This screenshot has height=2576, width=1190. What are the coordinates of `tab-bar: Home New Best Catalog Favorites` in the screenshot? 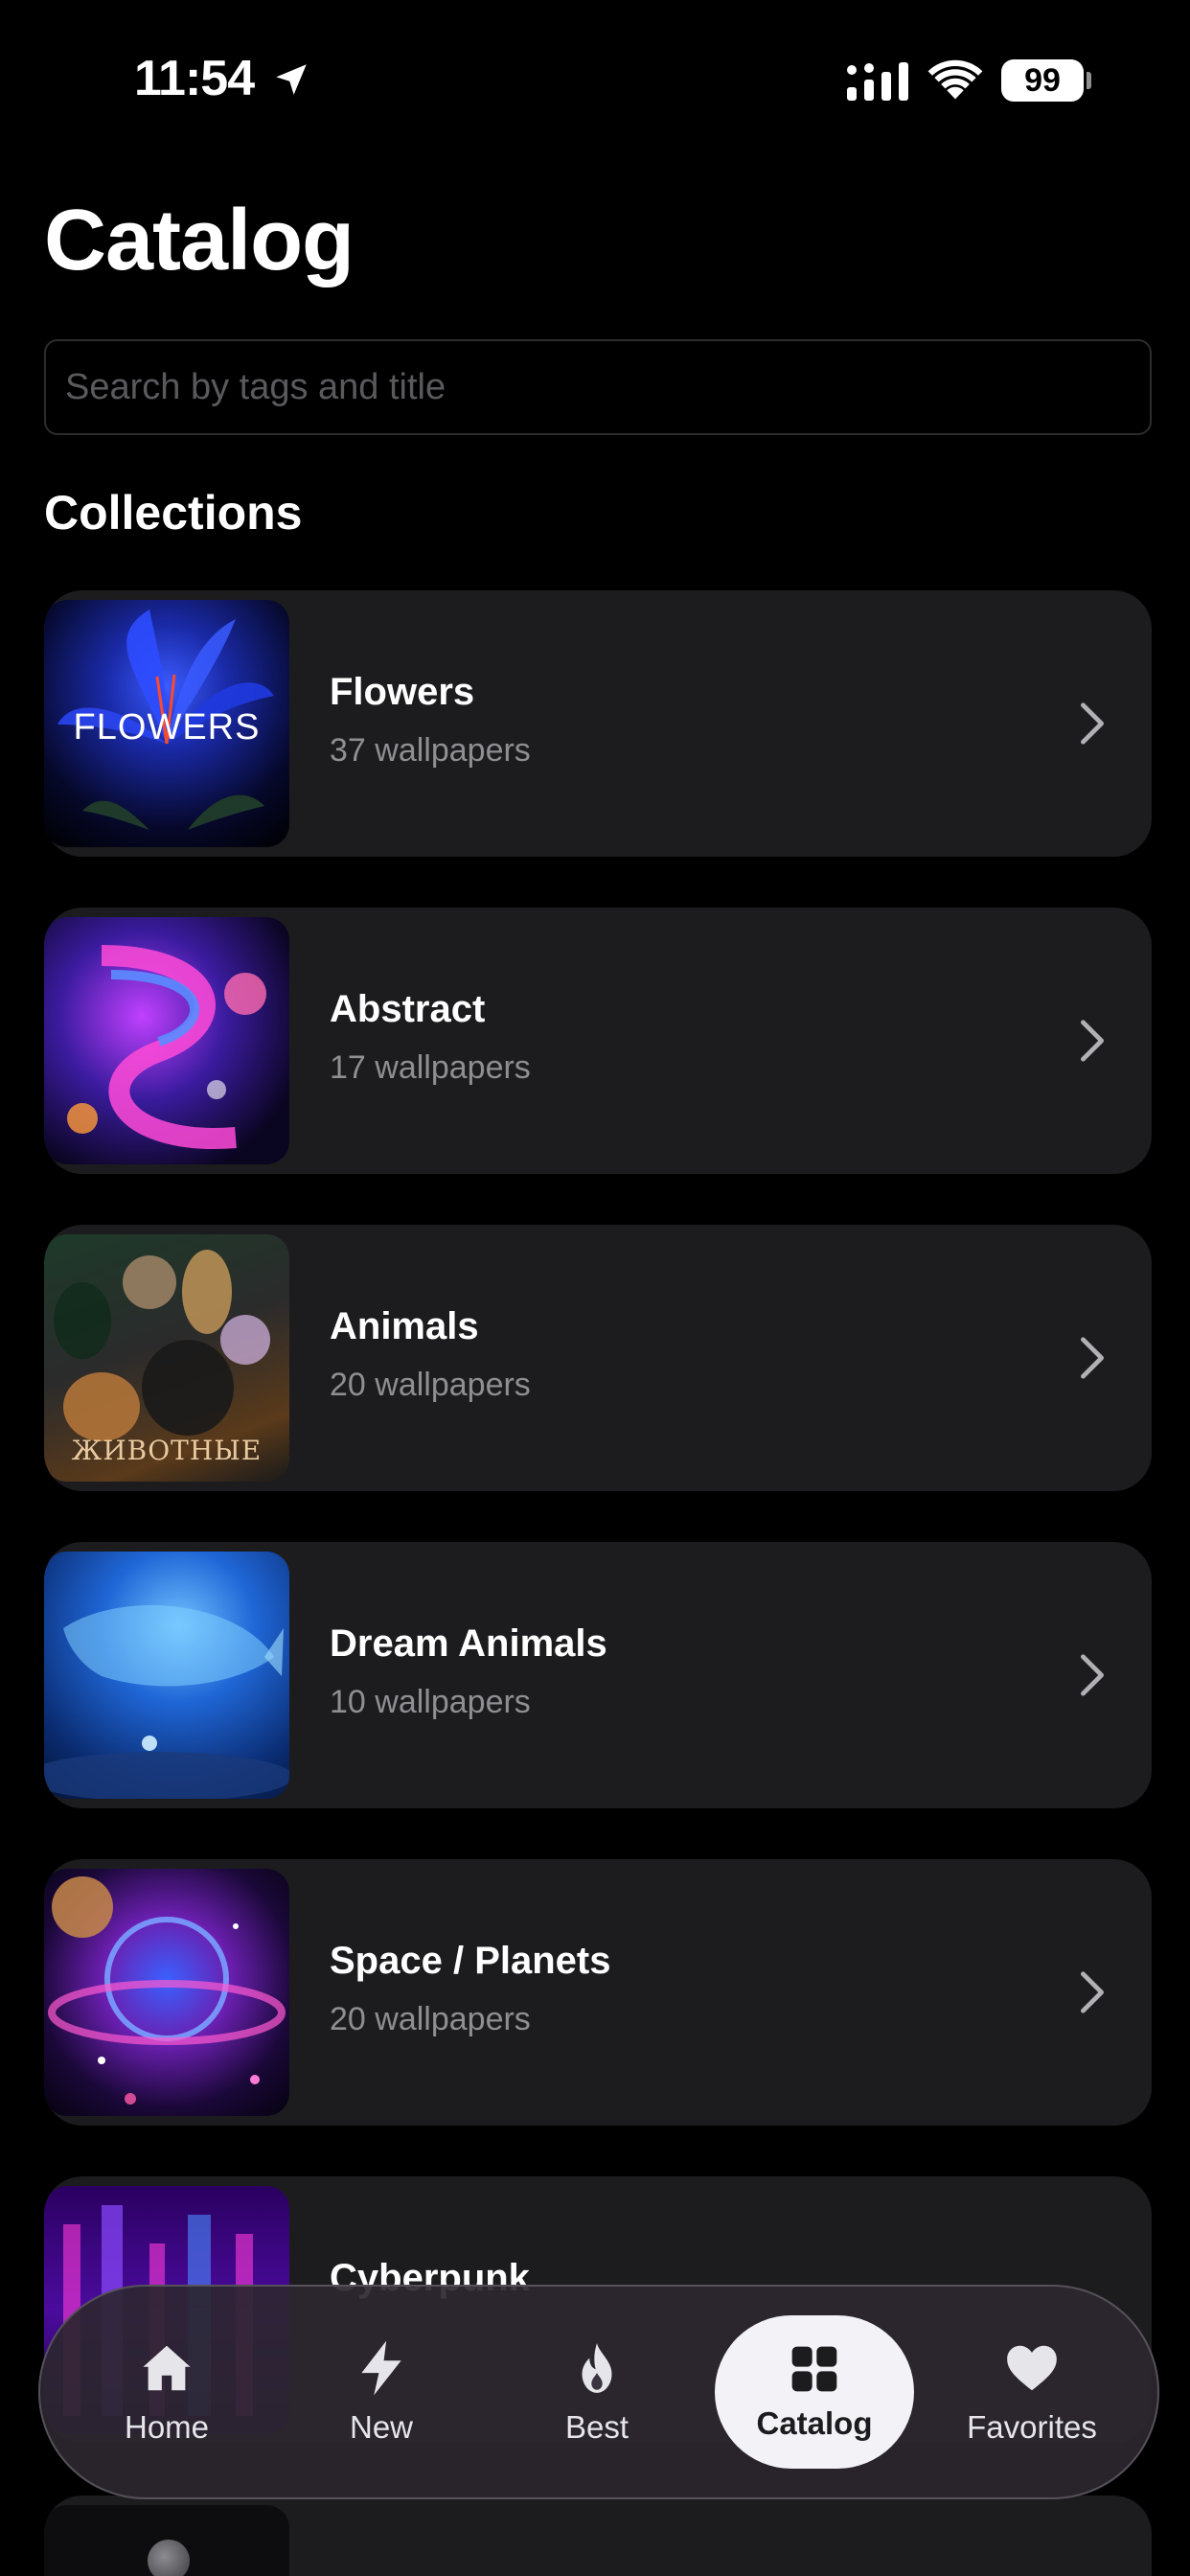 It's located at (599, 2392).